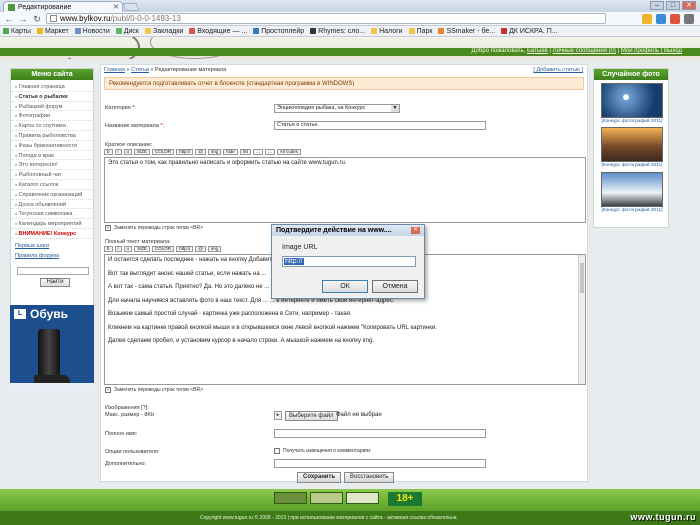 The image size is (700, 525). What do you see at coordinates (17, 31) in the screenshot?
I see `bookmark-item: Карты` at bounding box center [17, 31].